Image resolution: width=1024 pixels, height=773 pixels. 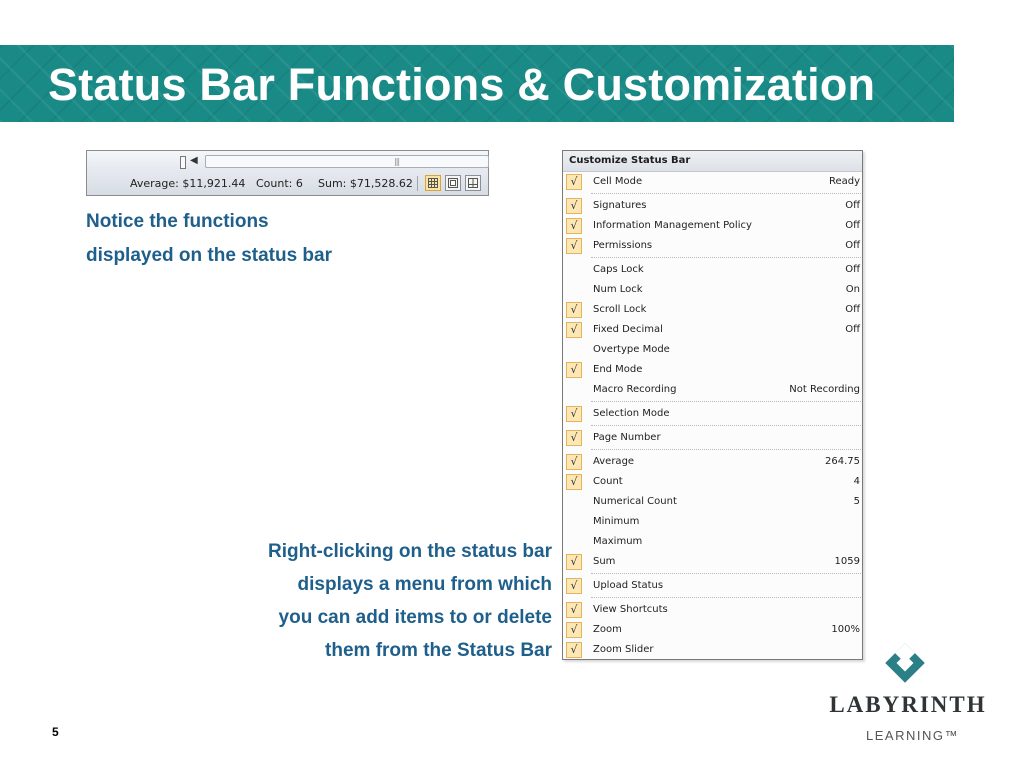 What do you see at coordinates (209, 255) in the screenshot?
I see `notice-line: displayed on the status bar` at bounding box center [209, 255].